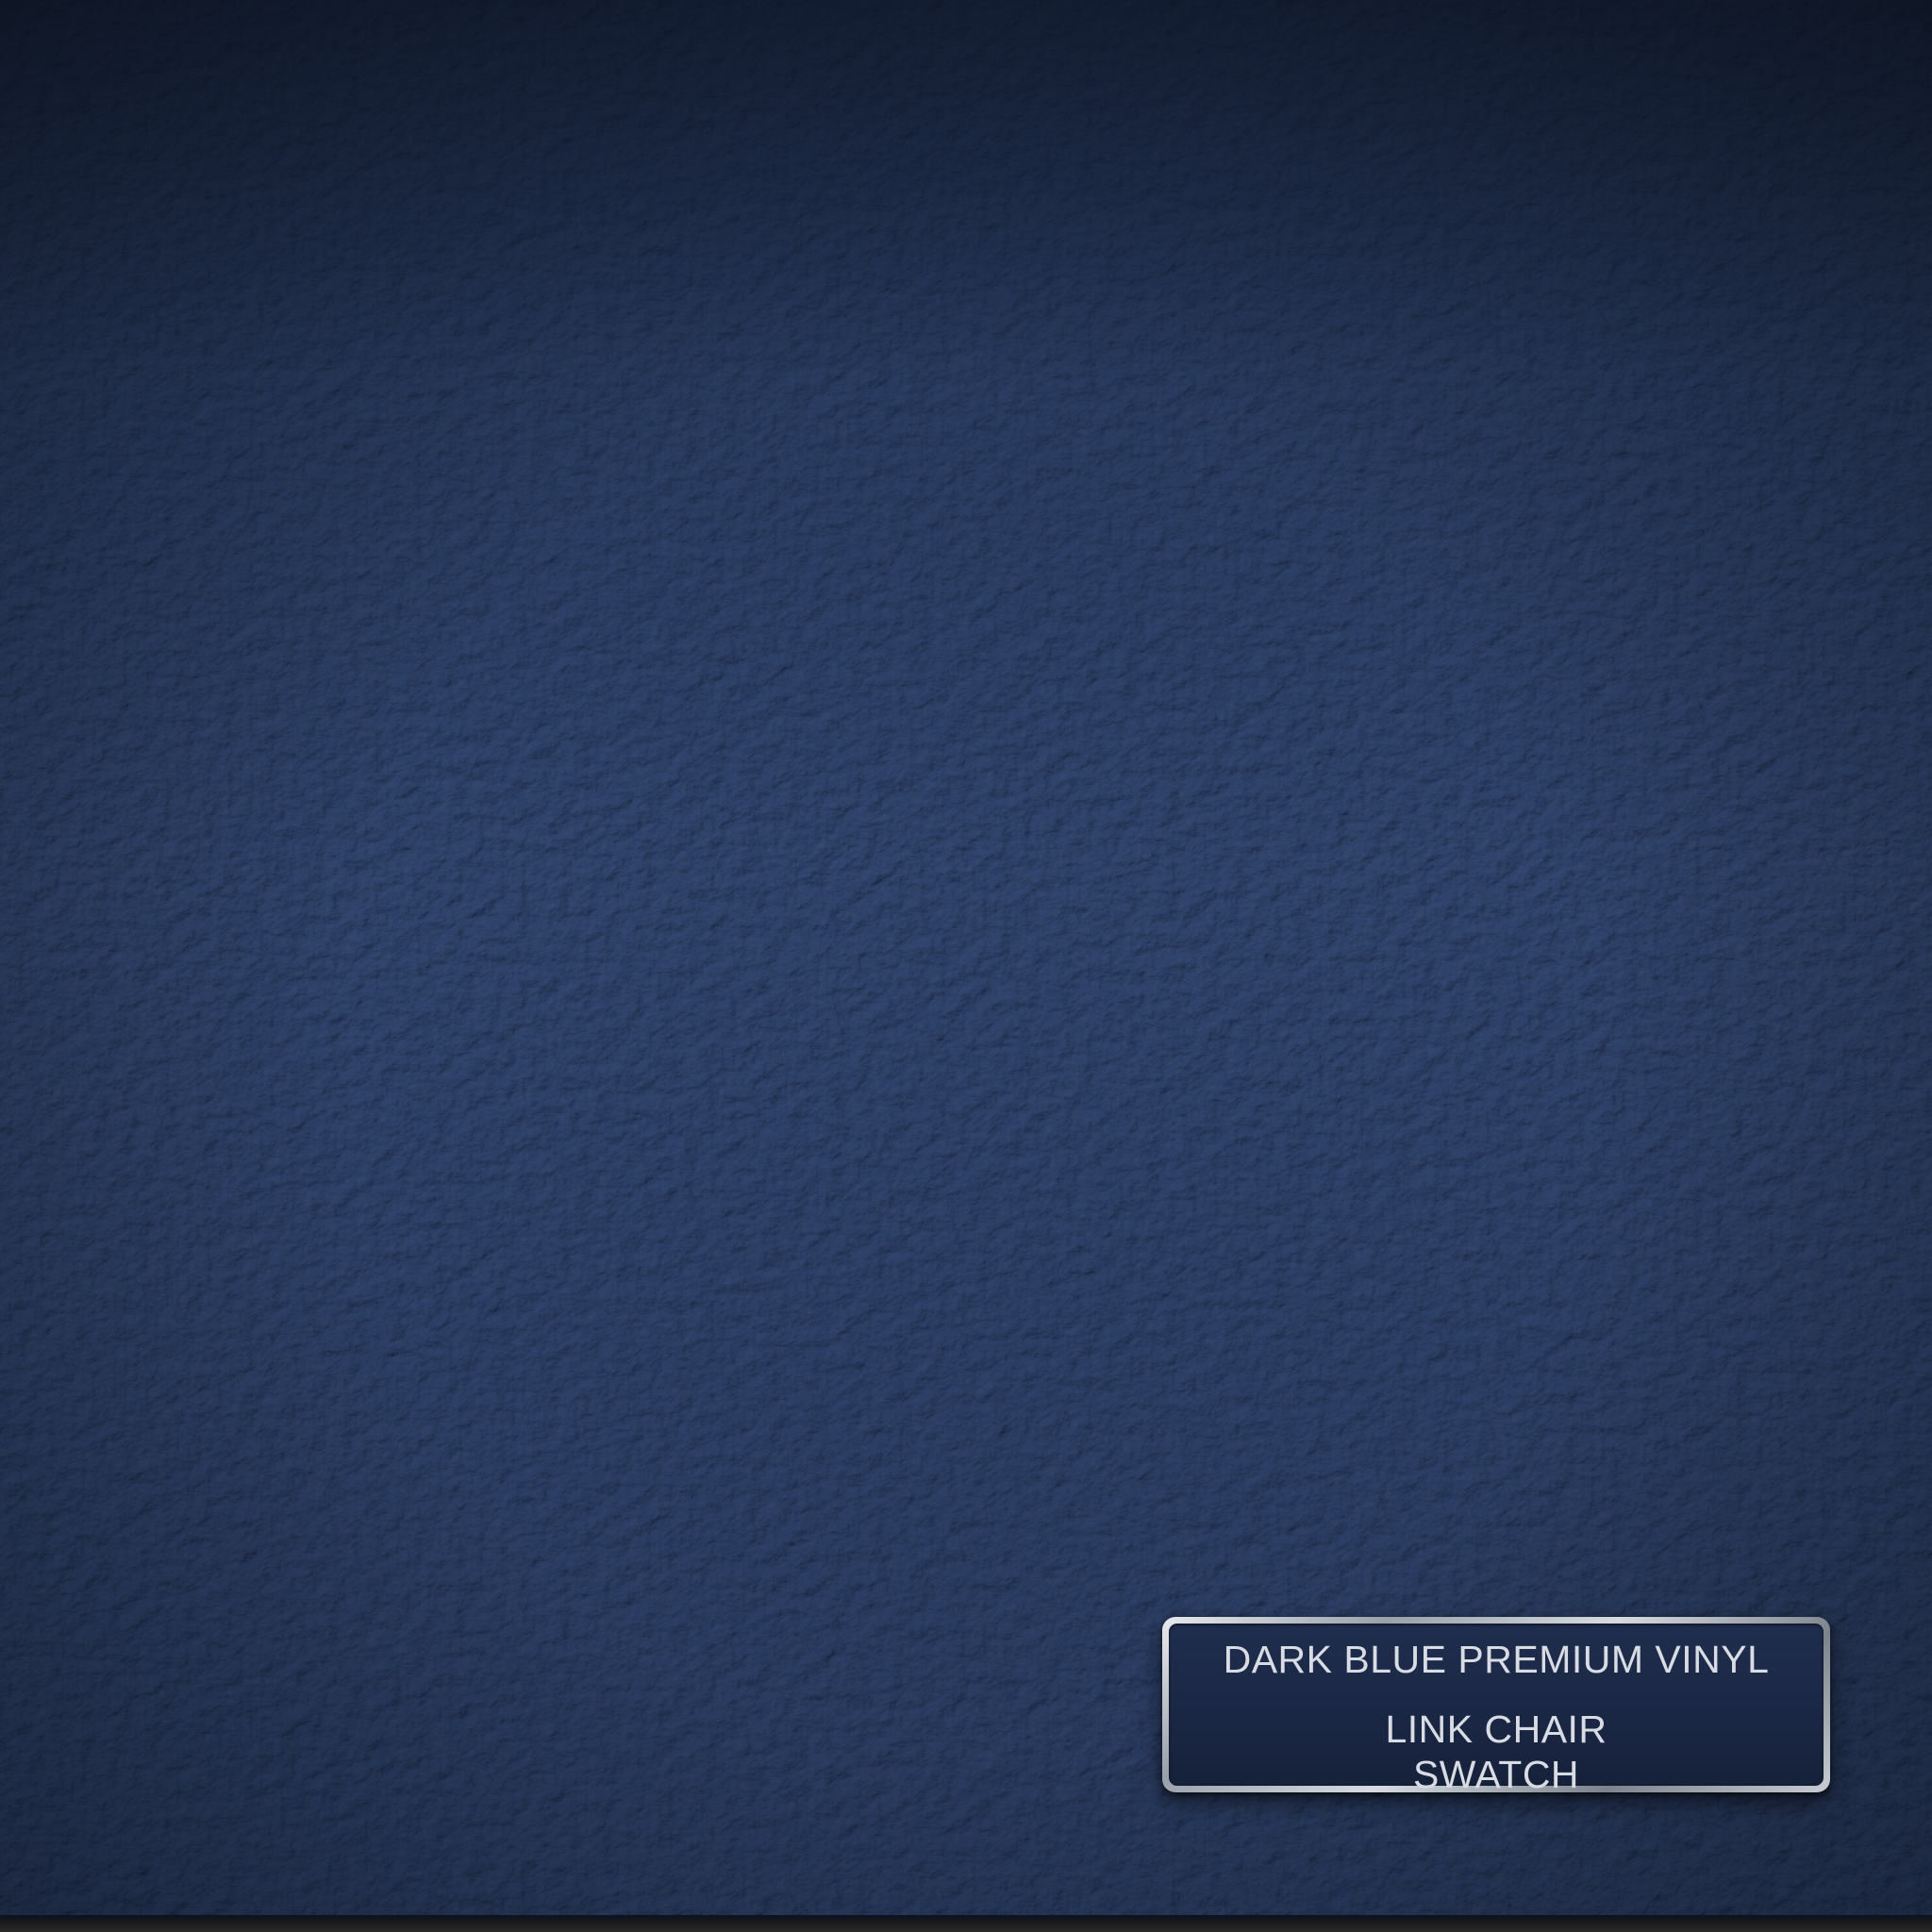  I want to click on swatch-bottom-edge, so click(966, 1924).